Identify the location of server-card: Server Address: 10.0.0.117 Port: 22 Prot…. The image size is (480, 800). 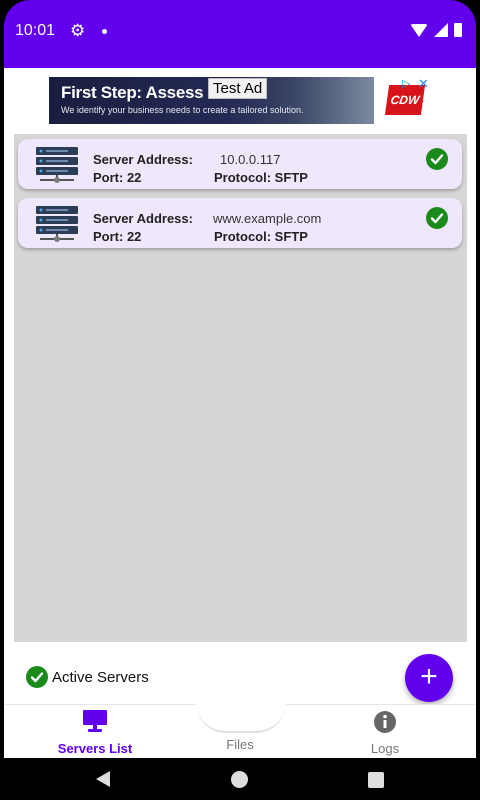
(240, 164).